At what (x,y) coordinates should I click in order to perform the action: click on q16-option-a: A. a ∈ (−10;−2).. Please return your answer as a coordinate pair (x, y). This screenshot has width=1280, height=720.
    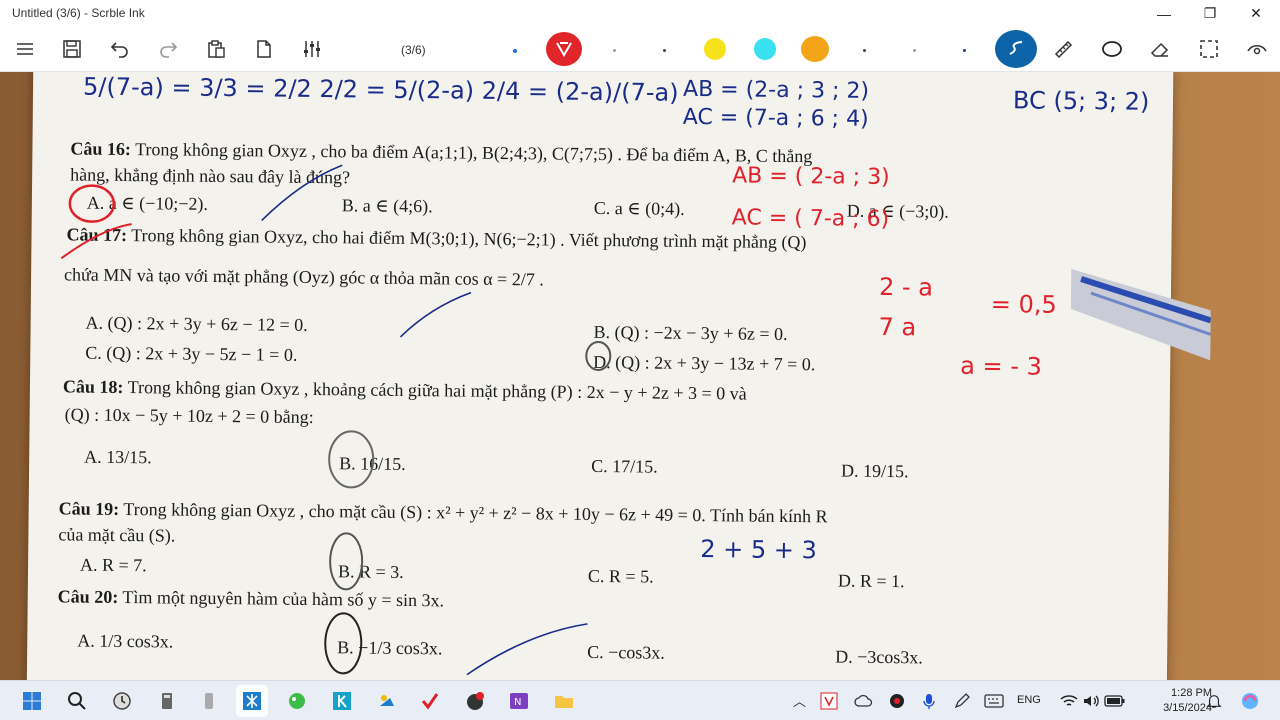
    Looking at the image, I should click on (147, 203).